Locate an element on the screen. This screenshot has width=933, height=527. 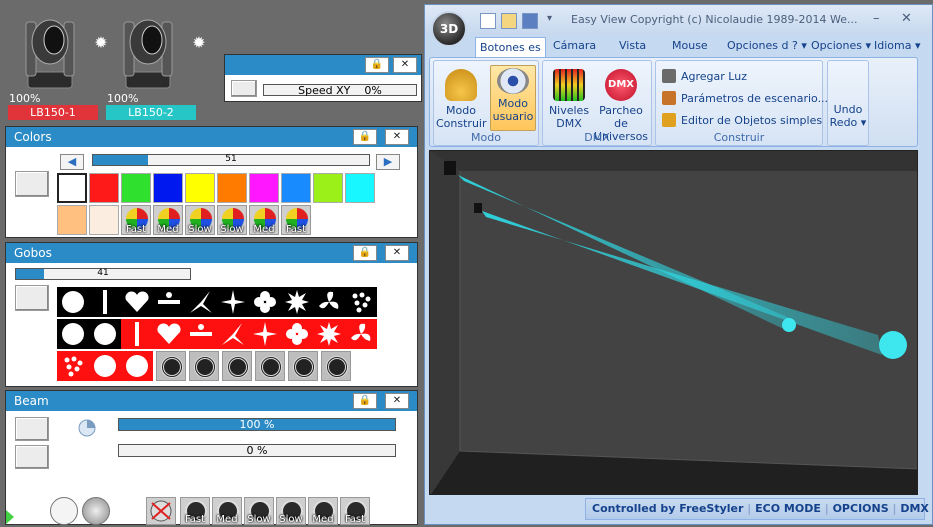
gobo-reset-button is located at coordinates (32, 298).